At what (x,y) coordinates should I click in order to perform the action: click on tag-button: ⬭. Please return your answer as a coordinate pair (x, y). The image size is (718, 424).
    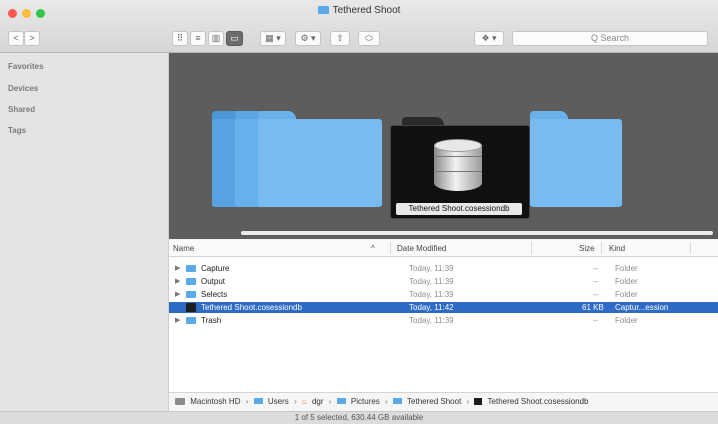
    Looking at the image, I should click on (369, 38).